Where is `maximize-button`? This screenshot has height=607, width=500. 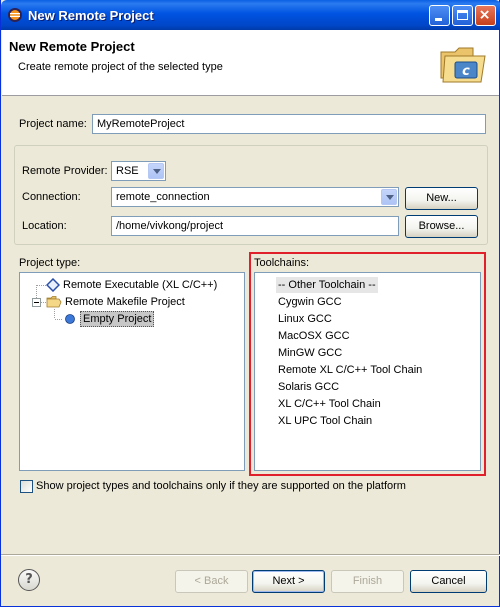 maximize-button is located at coordinates (462, 15).